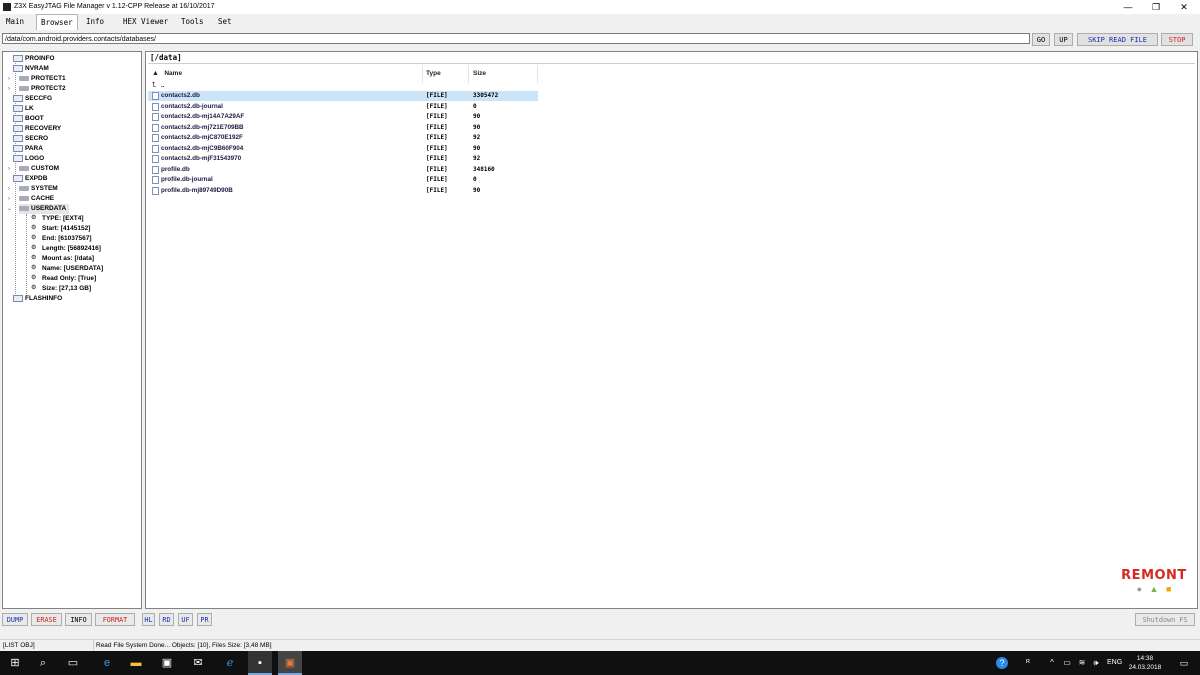 The width and height of the screenshot is (1200, 675). What do you see at coordinates (1145, 658) in the screenshot?
I see `clock-time: 14:38` at bounding box center [1145, 658].